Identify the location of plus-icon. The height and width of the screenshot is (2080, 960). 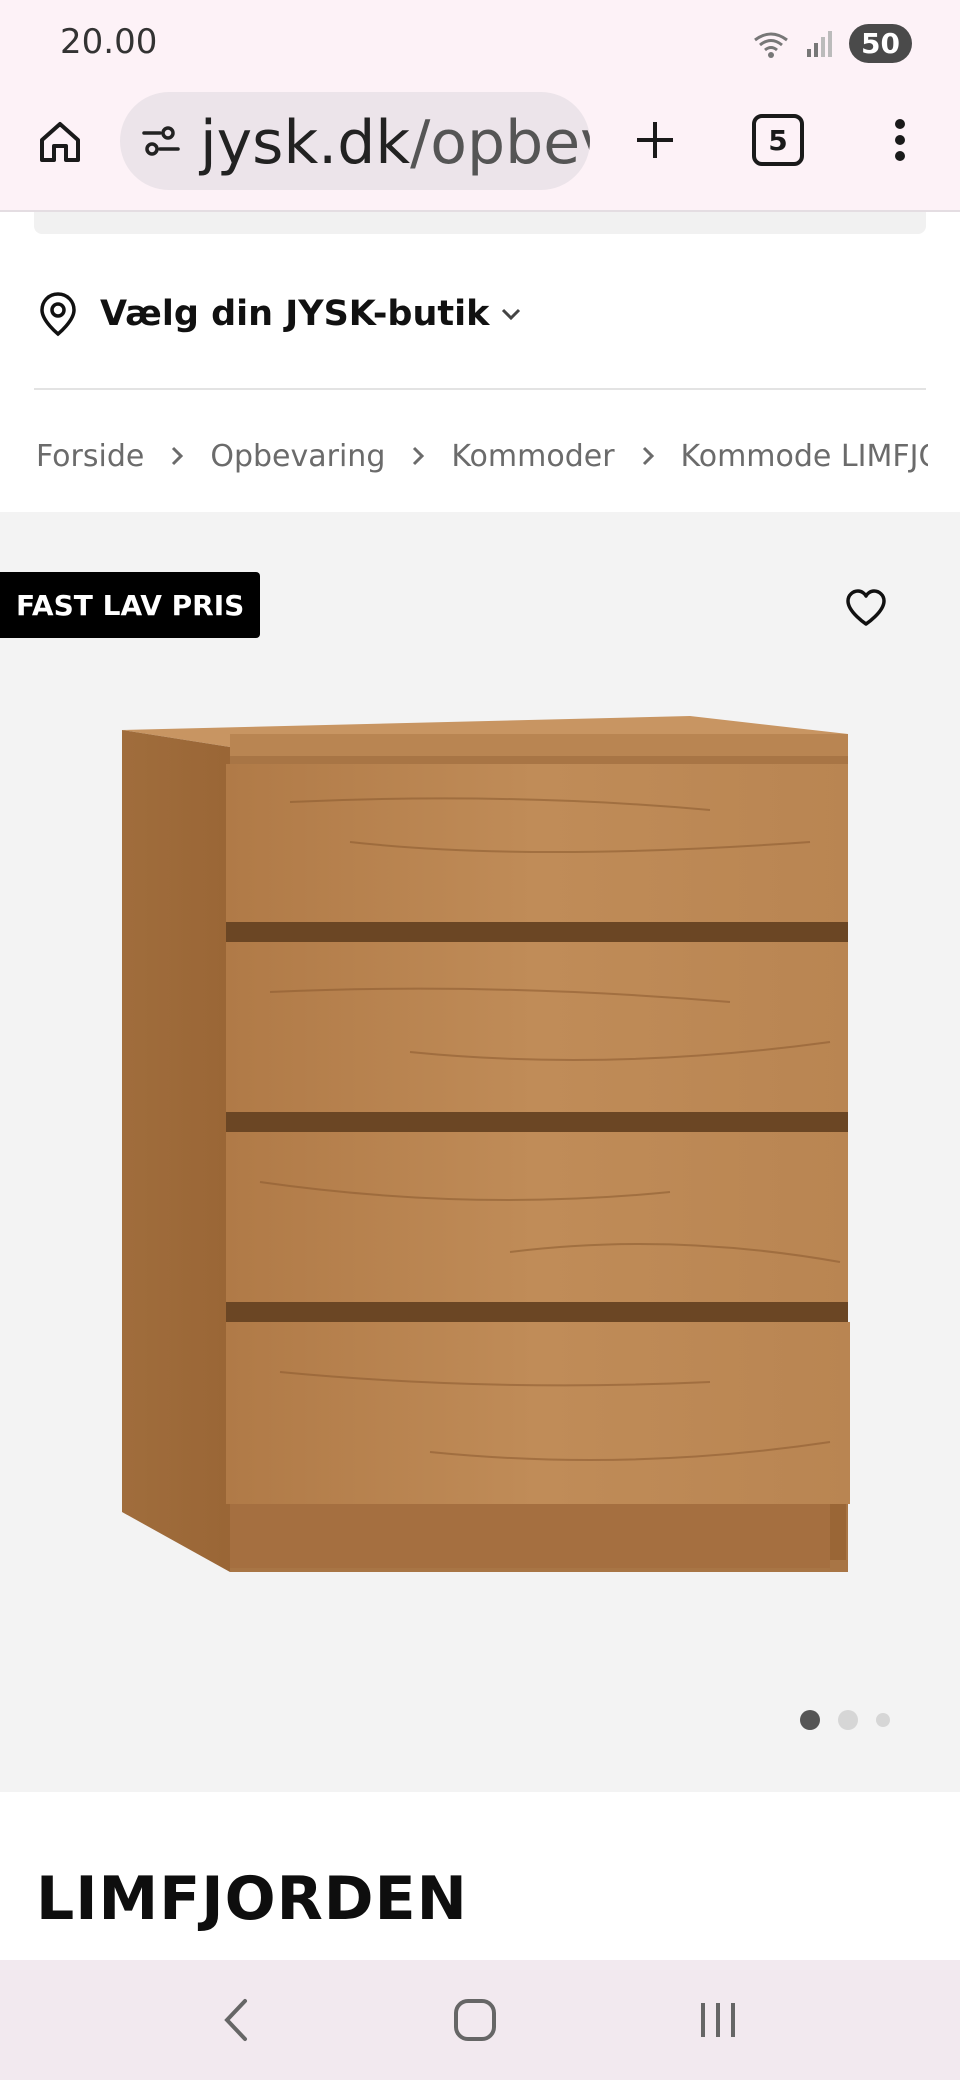
(655, 140).